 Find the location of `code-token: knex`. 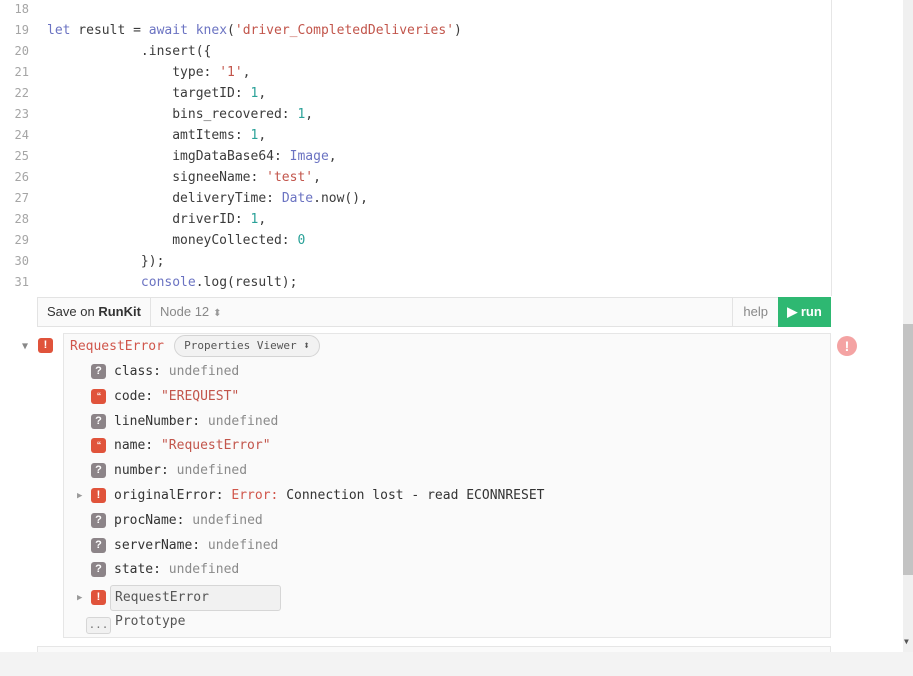

code-token: knex is located at coordinates (211, 30).